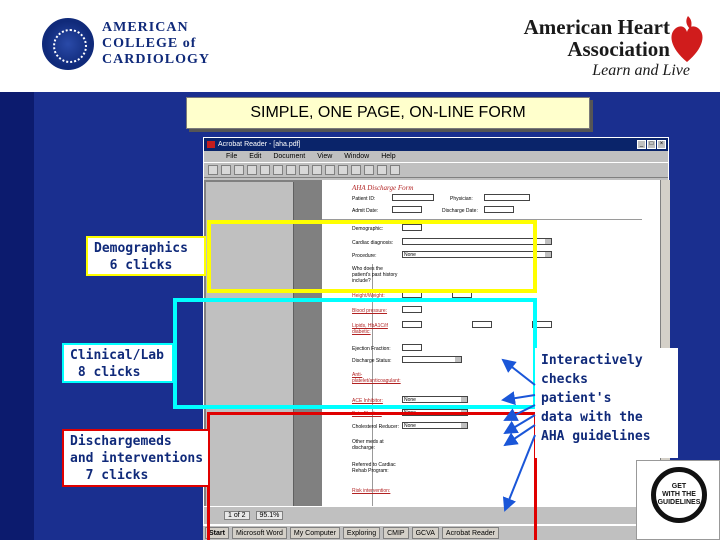 Image resolution: width=720 pixels, height=540 pixels. Describe the element at coordinates (641, 70) in the screenshot. I see `aha-tagline: Learn and Live` at that location.